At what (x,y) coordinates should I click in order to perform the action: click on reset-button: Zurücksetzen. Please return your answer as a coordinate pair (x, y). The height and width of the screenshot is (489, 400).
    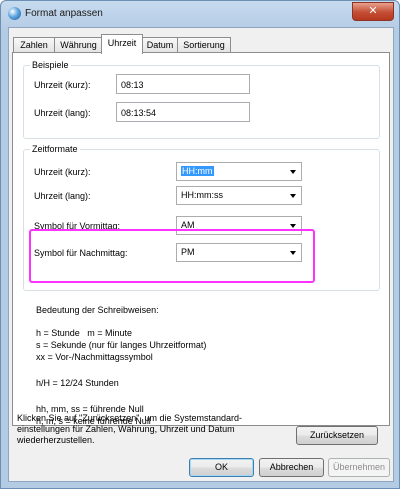
    Looking at the image, I should click on (337, 435).